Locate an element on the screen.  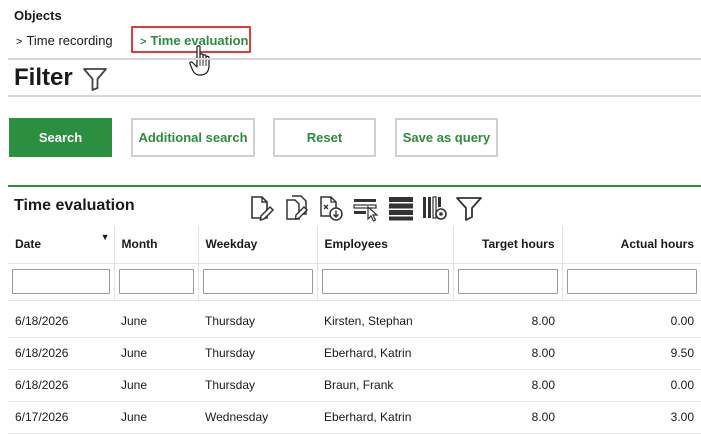
employees-cell: Kirsten, Stephan is located at coordinates (385, 319).